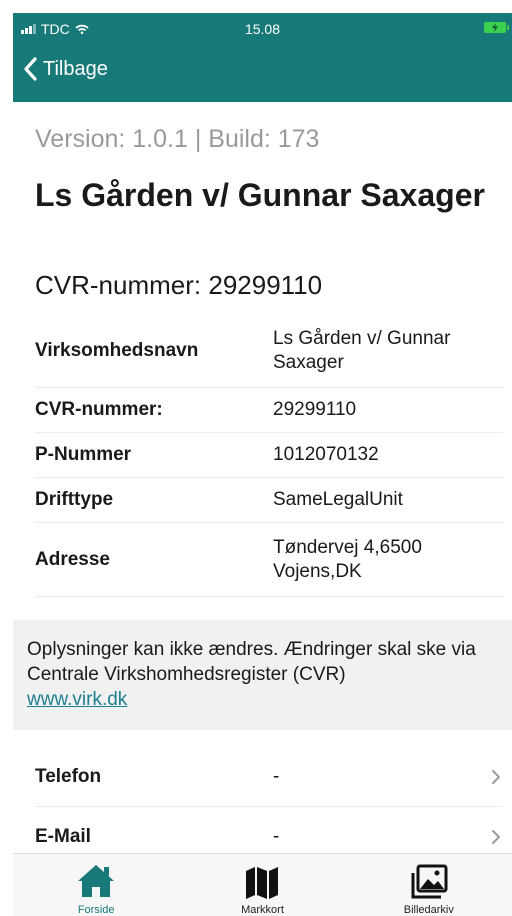 This screenshot has height=916, width=512. What do you see at coordinates (96, 881) in the screenshot?
I see `home-icon` at bounding box center [96, 881].